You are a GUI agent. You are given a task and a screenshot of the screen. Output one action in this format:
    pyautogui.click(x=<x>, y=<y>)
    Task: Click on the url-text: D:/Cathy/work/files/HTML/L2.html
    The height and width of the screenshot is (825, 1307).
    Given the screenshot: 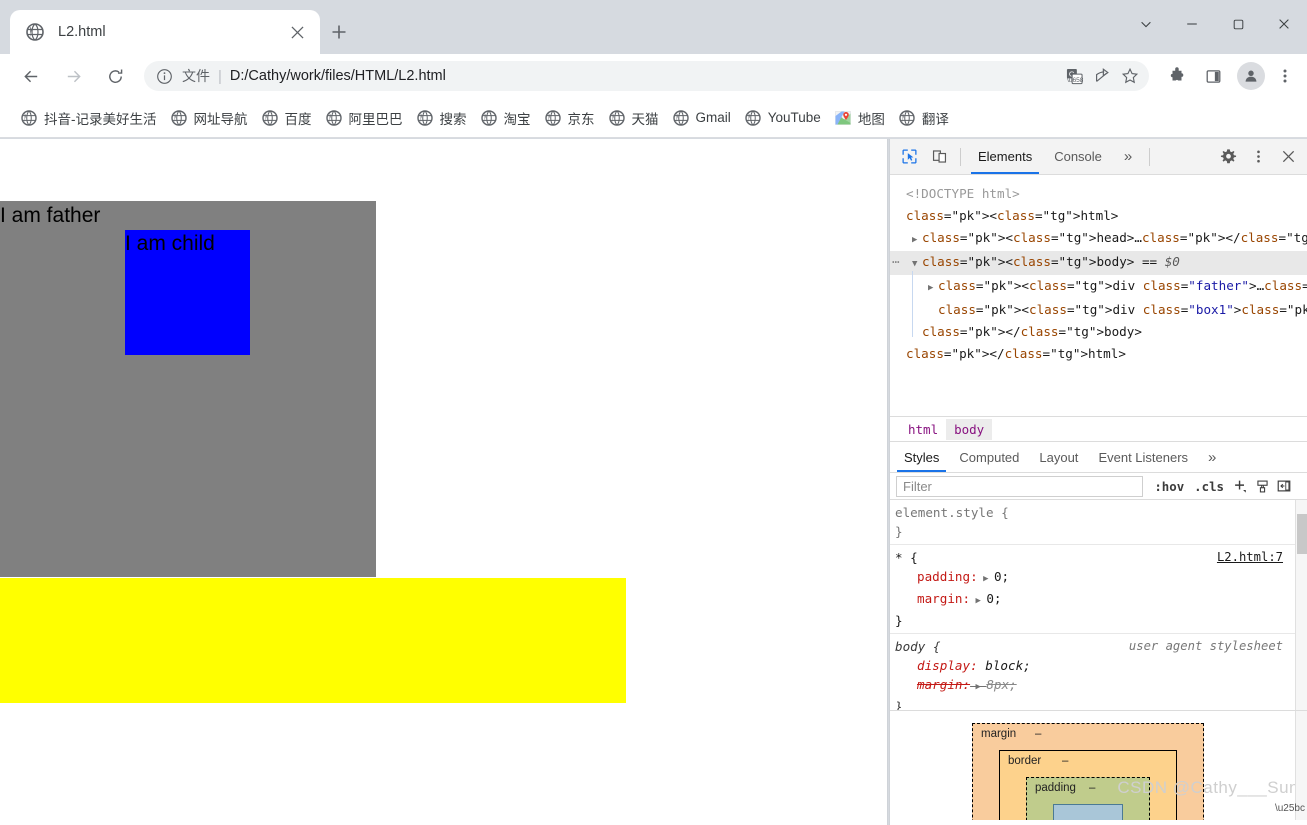 What is the action you would take?
    pyautogui.click(x=644, y=76)
    